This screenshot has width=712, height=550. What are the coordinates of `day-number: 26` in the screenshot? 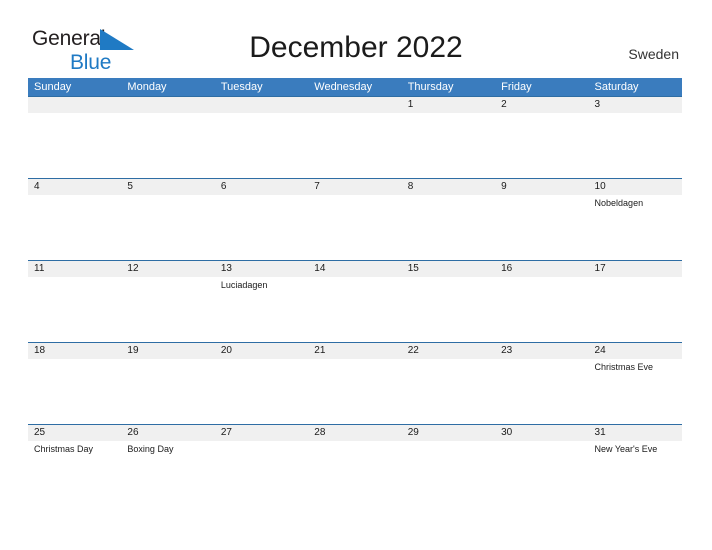 It's located at (167, 433).